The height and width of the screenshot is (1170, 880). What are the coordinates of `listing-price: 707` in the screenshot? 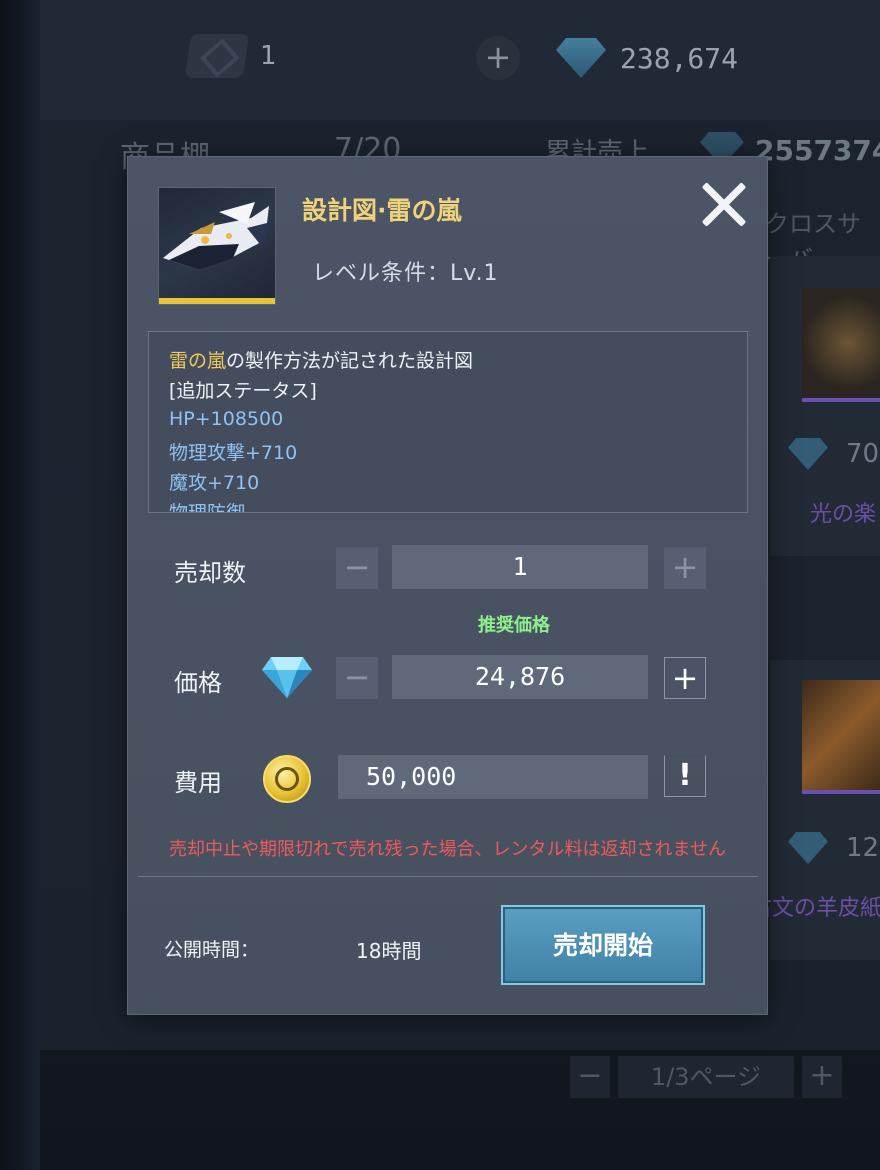 It's located at (834, 454).